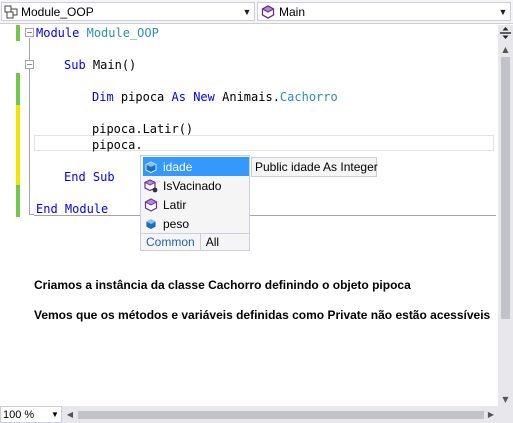 The height and width of the screenshot is (423, 513). Describe the element at coordinates (491, 414) in the screenshot. I see `scroll-right-icon: ▶` at that location.